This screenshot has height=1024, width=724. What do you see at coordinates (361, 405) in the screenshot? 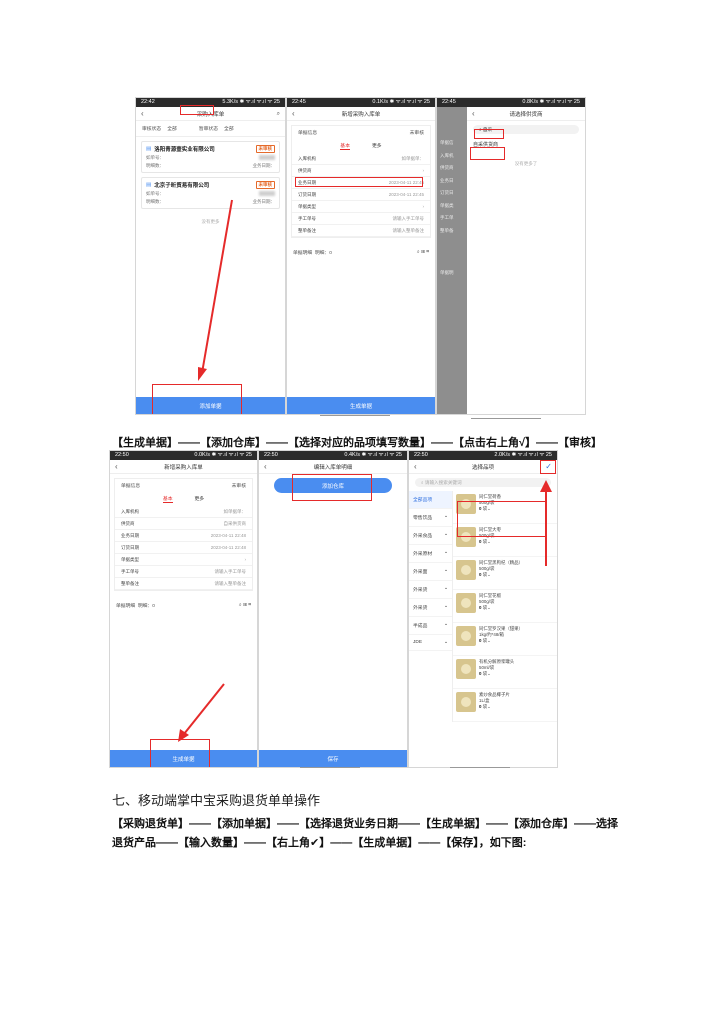
I see `generate-document-button: 生成单据` at bounding box center [361, 405].